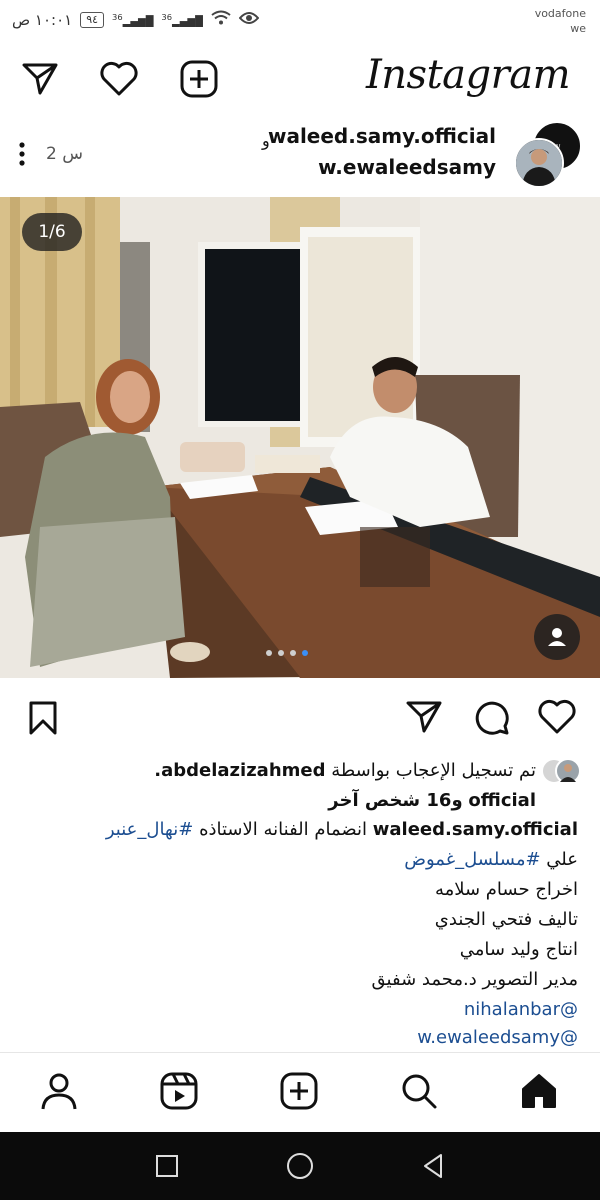  Describe the element at coordinates (419, 1091) in the screenshot. I see `search-icon` at that location.